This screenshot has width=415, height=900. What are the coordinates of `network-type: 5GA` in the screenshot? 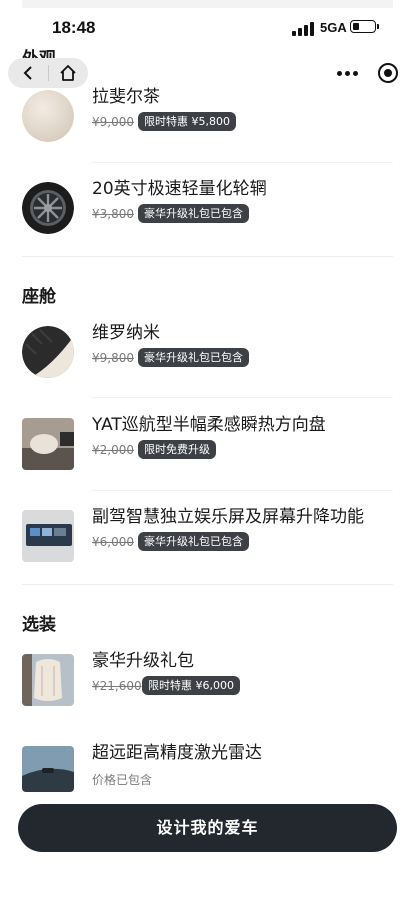 It's located at (333, 27).